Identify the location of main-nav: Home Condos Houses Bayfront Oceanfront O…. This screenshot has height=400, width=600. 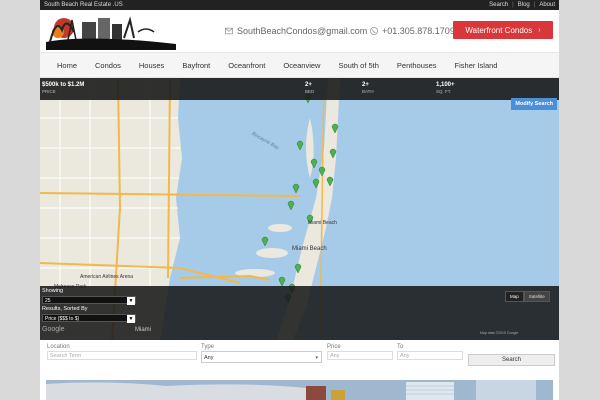
(299, 65).